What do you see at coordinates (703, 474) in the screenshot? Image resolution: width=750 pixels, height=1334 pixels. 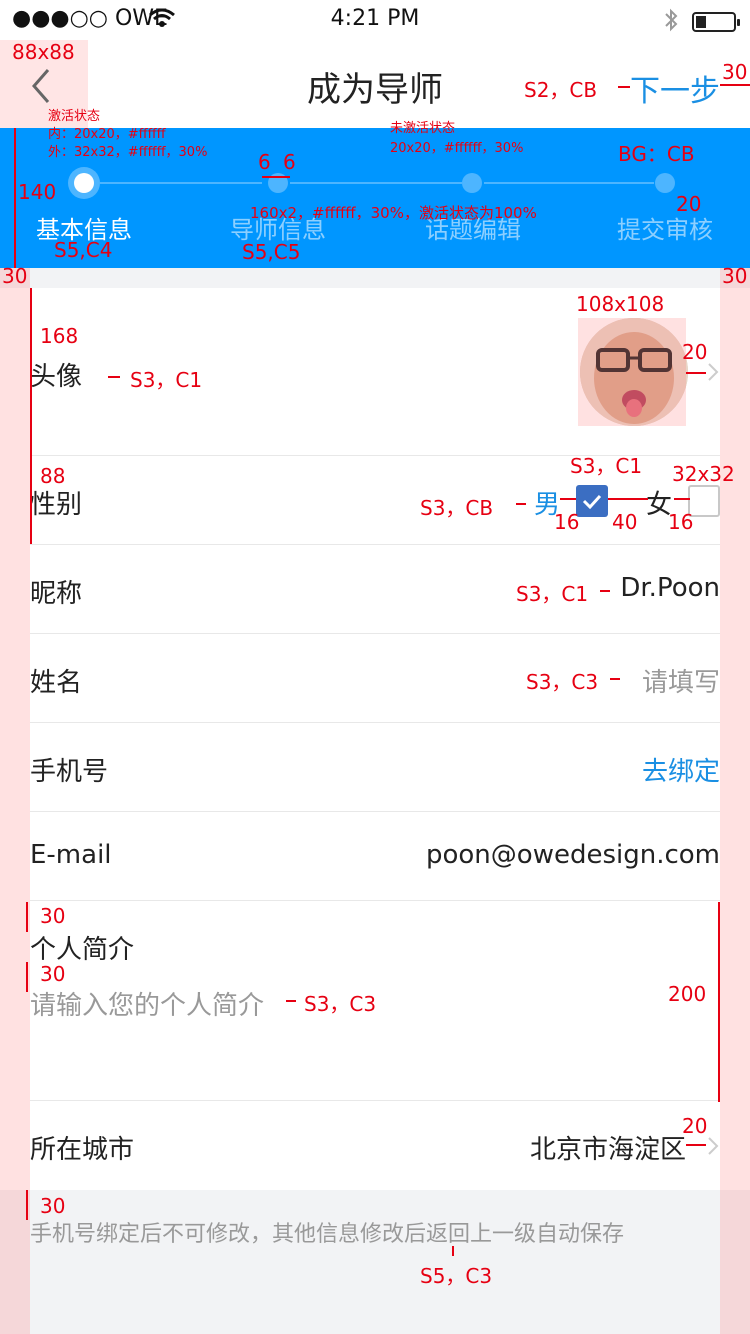 I see `annotation-check-size: 32x32` at bounding box center [703, 474].